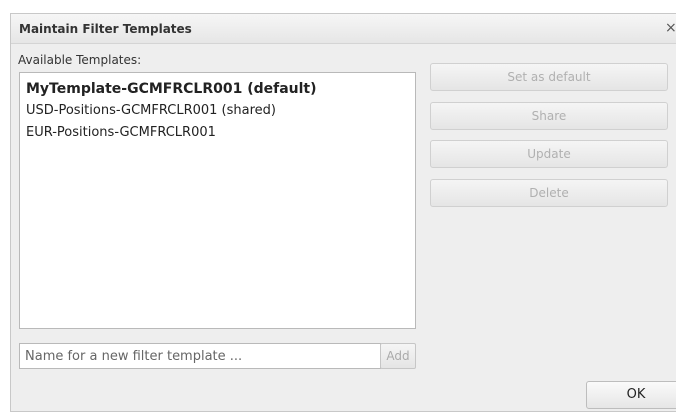 The height and width of the screenshot is (412, 676). I want to click on list-item: MyTemplate-GCMFRCLR001 (default), so click(217, 89).